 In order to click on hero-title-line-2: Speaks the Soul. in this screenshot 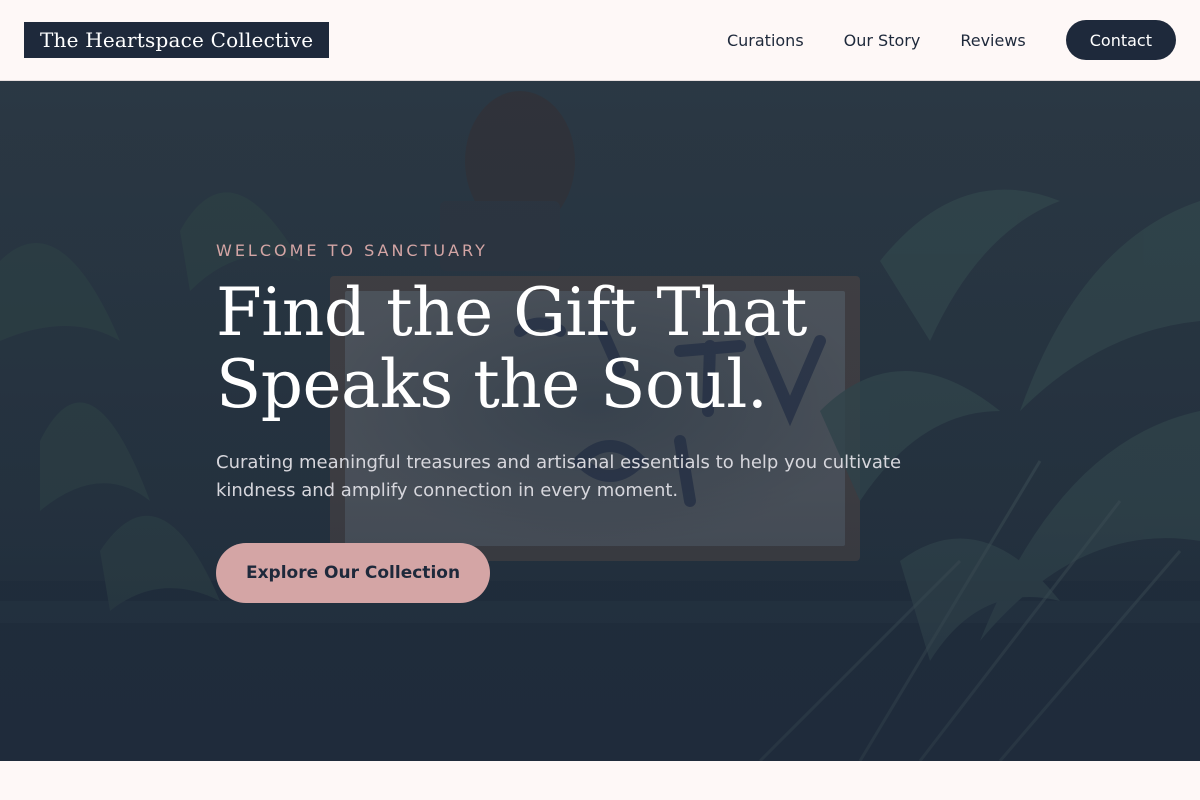, I will do `click(492, 384)`.